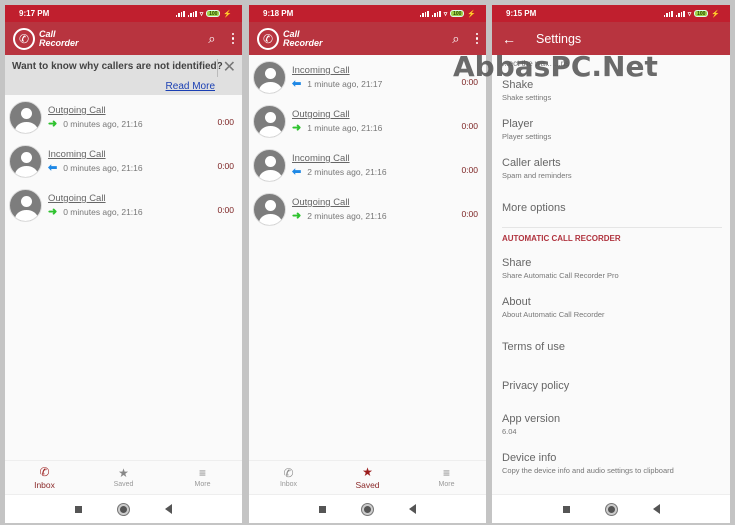 The height and width of the screenshot is (525, 735). Describe the element at coordinates (616, 129) in the screenshot. I see `settings-item-player: Player Player settings` at that location.